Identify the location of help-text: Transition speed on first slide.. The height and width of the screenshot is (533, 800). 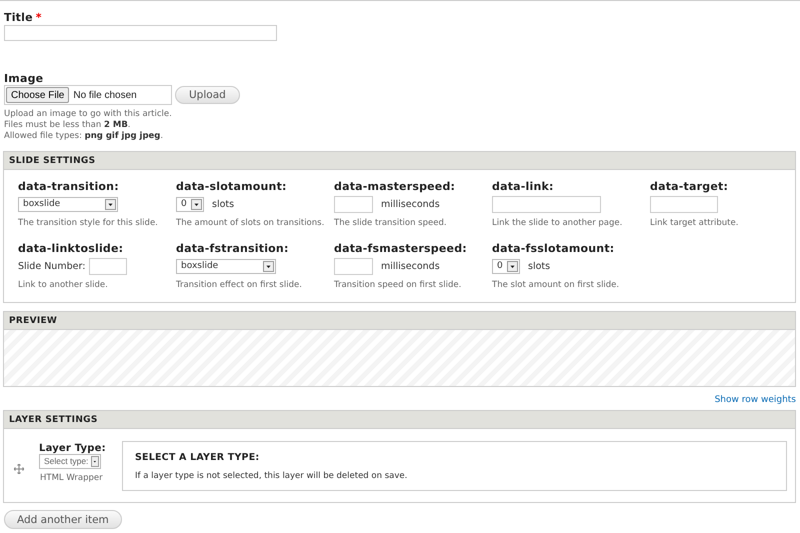
(398, 285).